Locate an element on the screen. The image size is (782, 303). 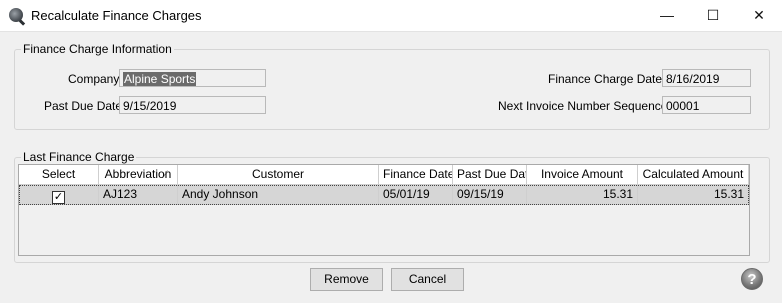
finance-charge-date-label: Finance Charge Date is located at coordinates (605, 79).